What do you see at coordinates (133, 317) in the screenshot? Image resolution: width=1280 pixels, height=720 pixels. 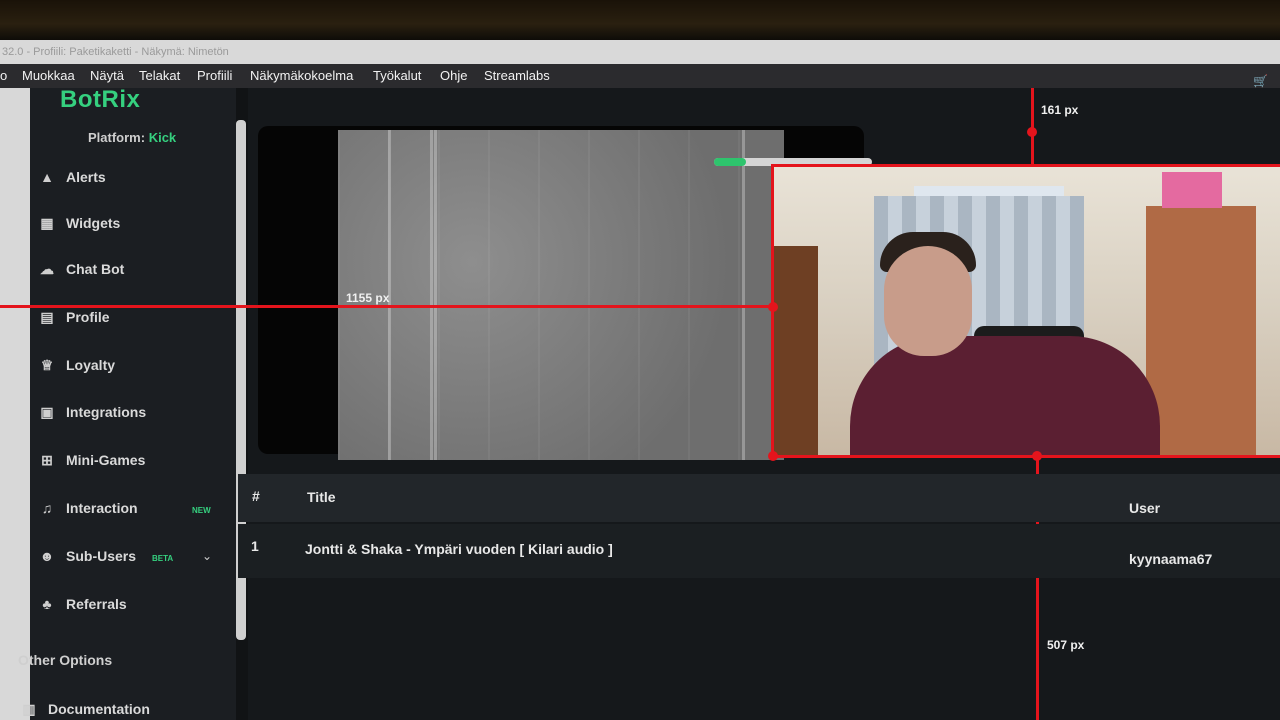 I see `sidebar-item-profile: ▤ Profile` at bounding box center [133, 317].